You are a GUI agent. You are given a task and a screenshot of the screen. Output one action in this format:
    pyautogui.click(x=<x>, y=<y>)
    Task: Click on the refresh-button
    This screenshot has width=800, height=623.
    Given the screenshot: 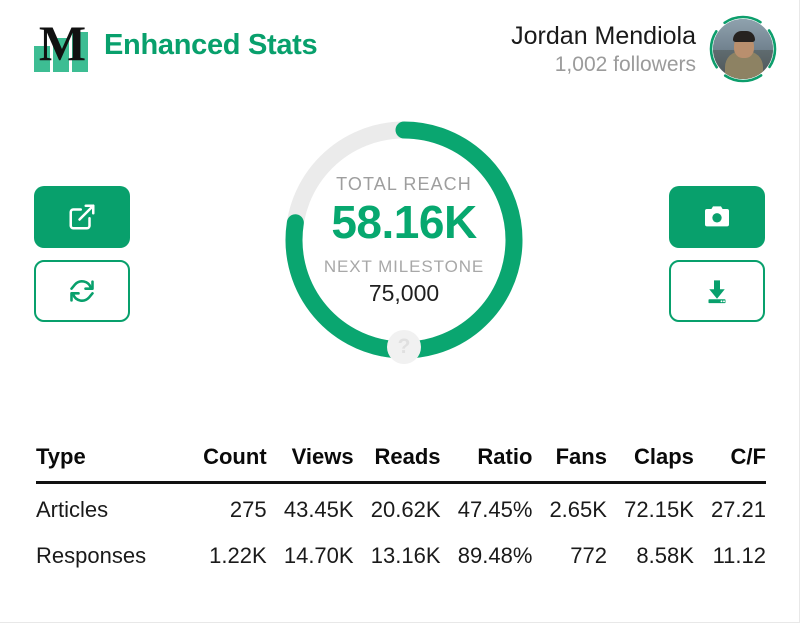 What is the action you would take?
    pyautogui.click(x=82, y=291)
    